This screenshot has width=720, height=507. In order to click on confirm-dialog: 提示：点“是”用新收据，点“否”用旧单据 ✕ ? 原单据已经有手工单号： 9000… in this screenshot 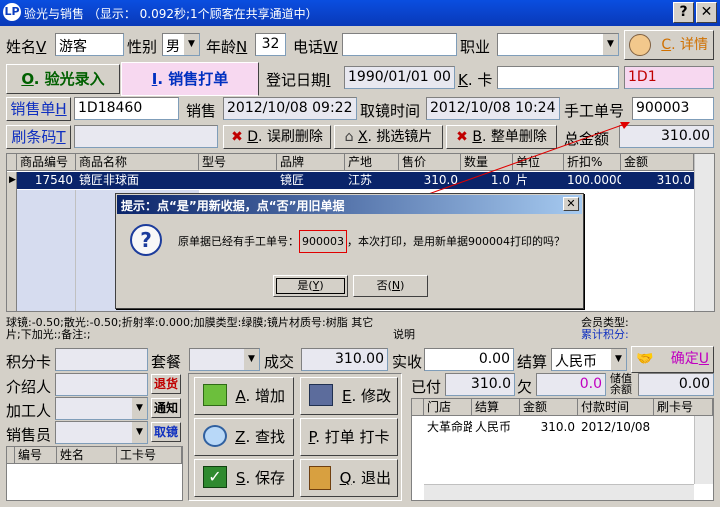, I will do `click(349, 251)`.